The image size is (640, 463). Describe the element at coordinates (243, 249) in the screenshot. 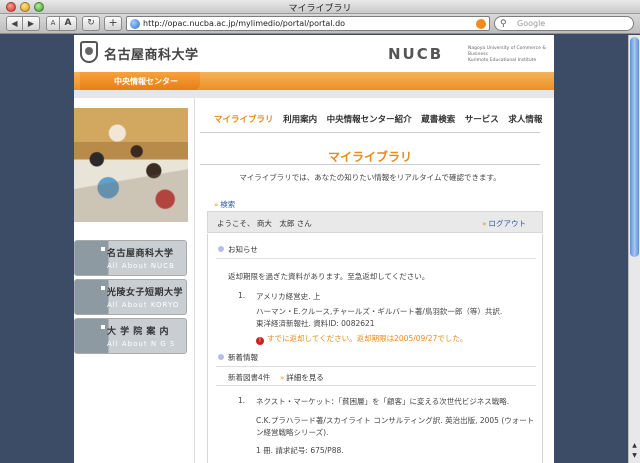

I see `notices-heading-label: お知らせ` at that location.